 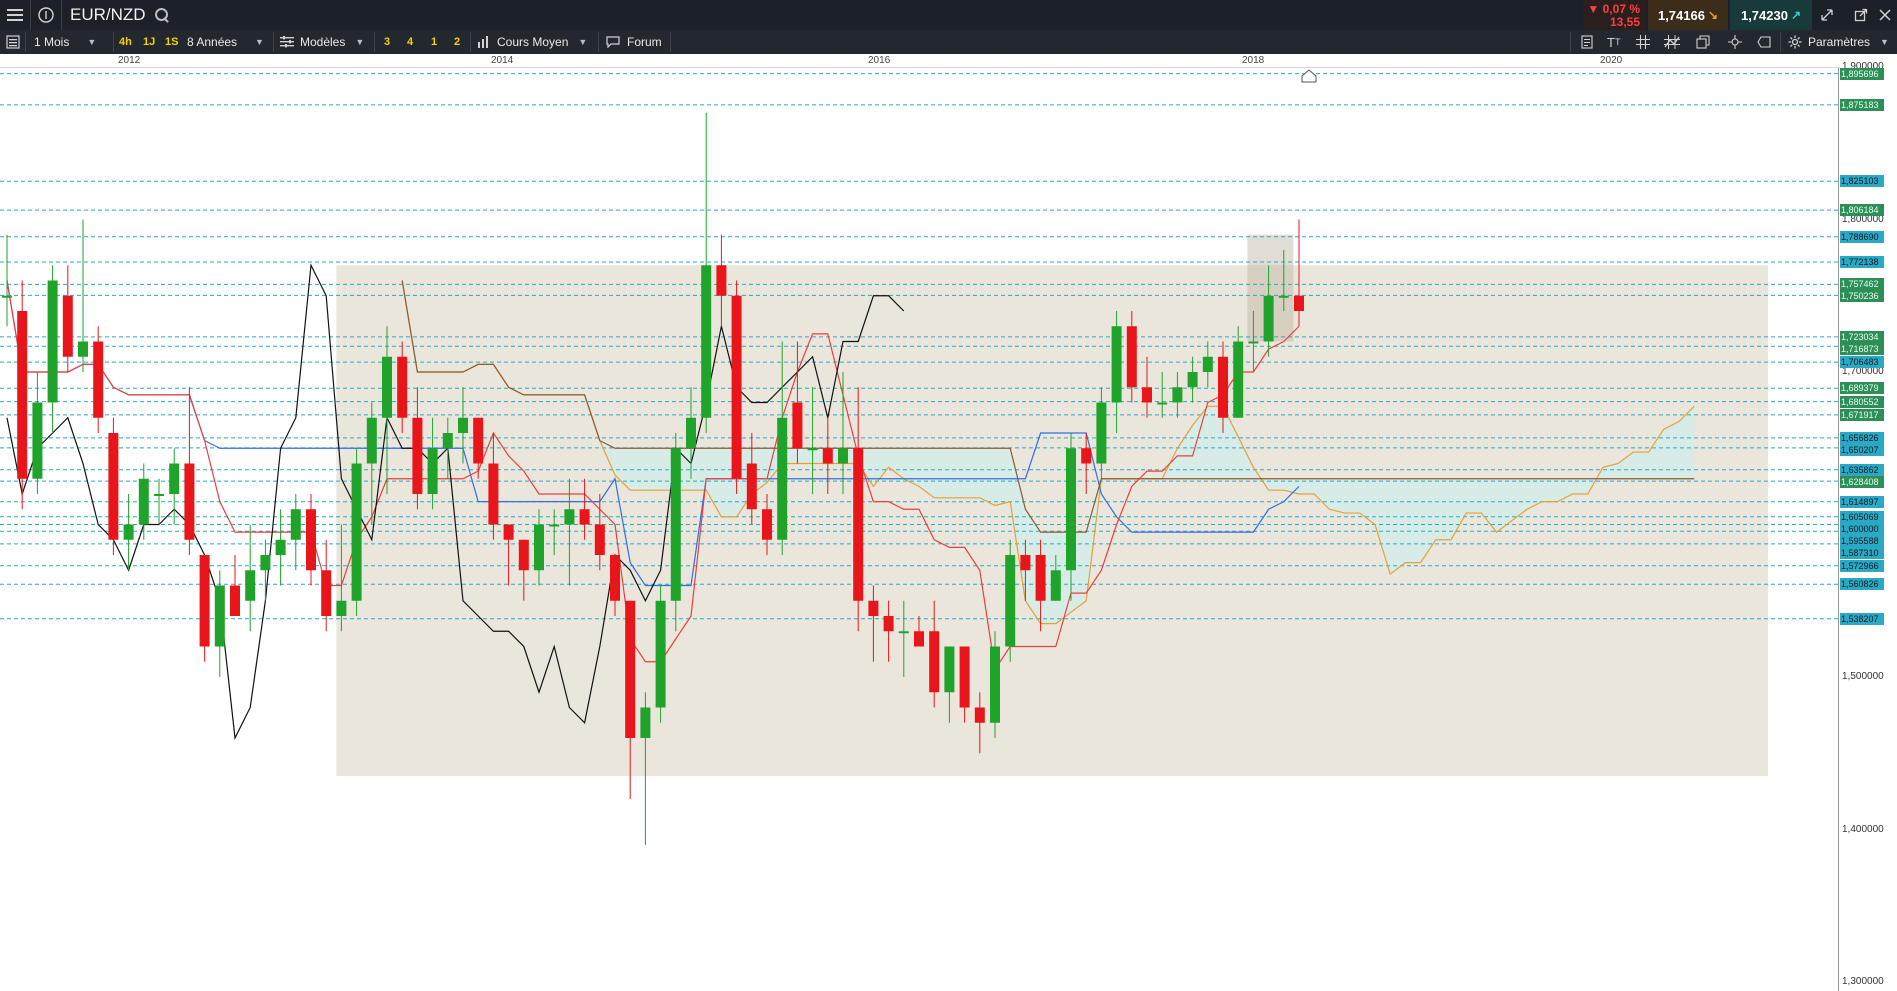 I want to click on price-level-tag: 1,875183, so click(x=1862, y=104).